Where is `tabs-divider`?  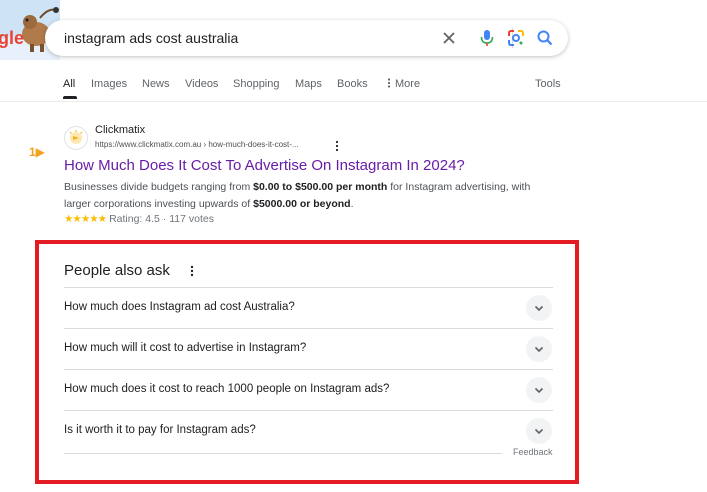 tabs-divider is located at coordinates (353, 101).